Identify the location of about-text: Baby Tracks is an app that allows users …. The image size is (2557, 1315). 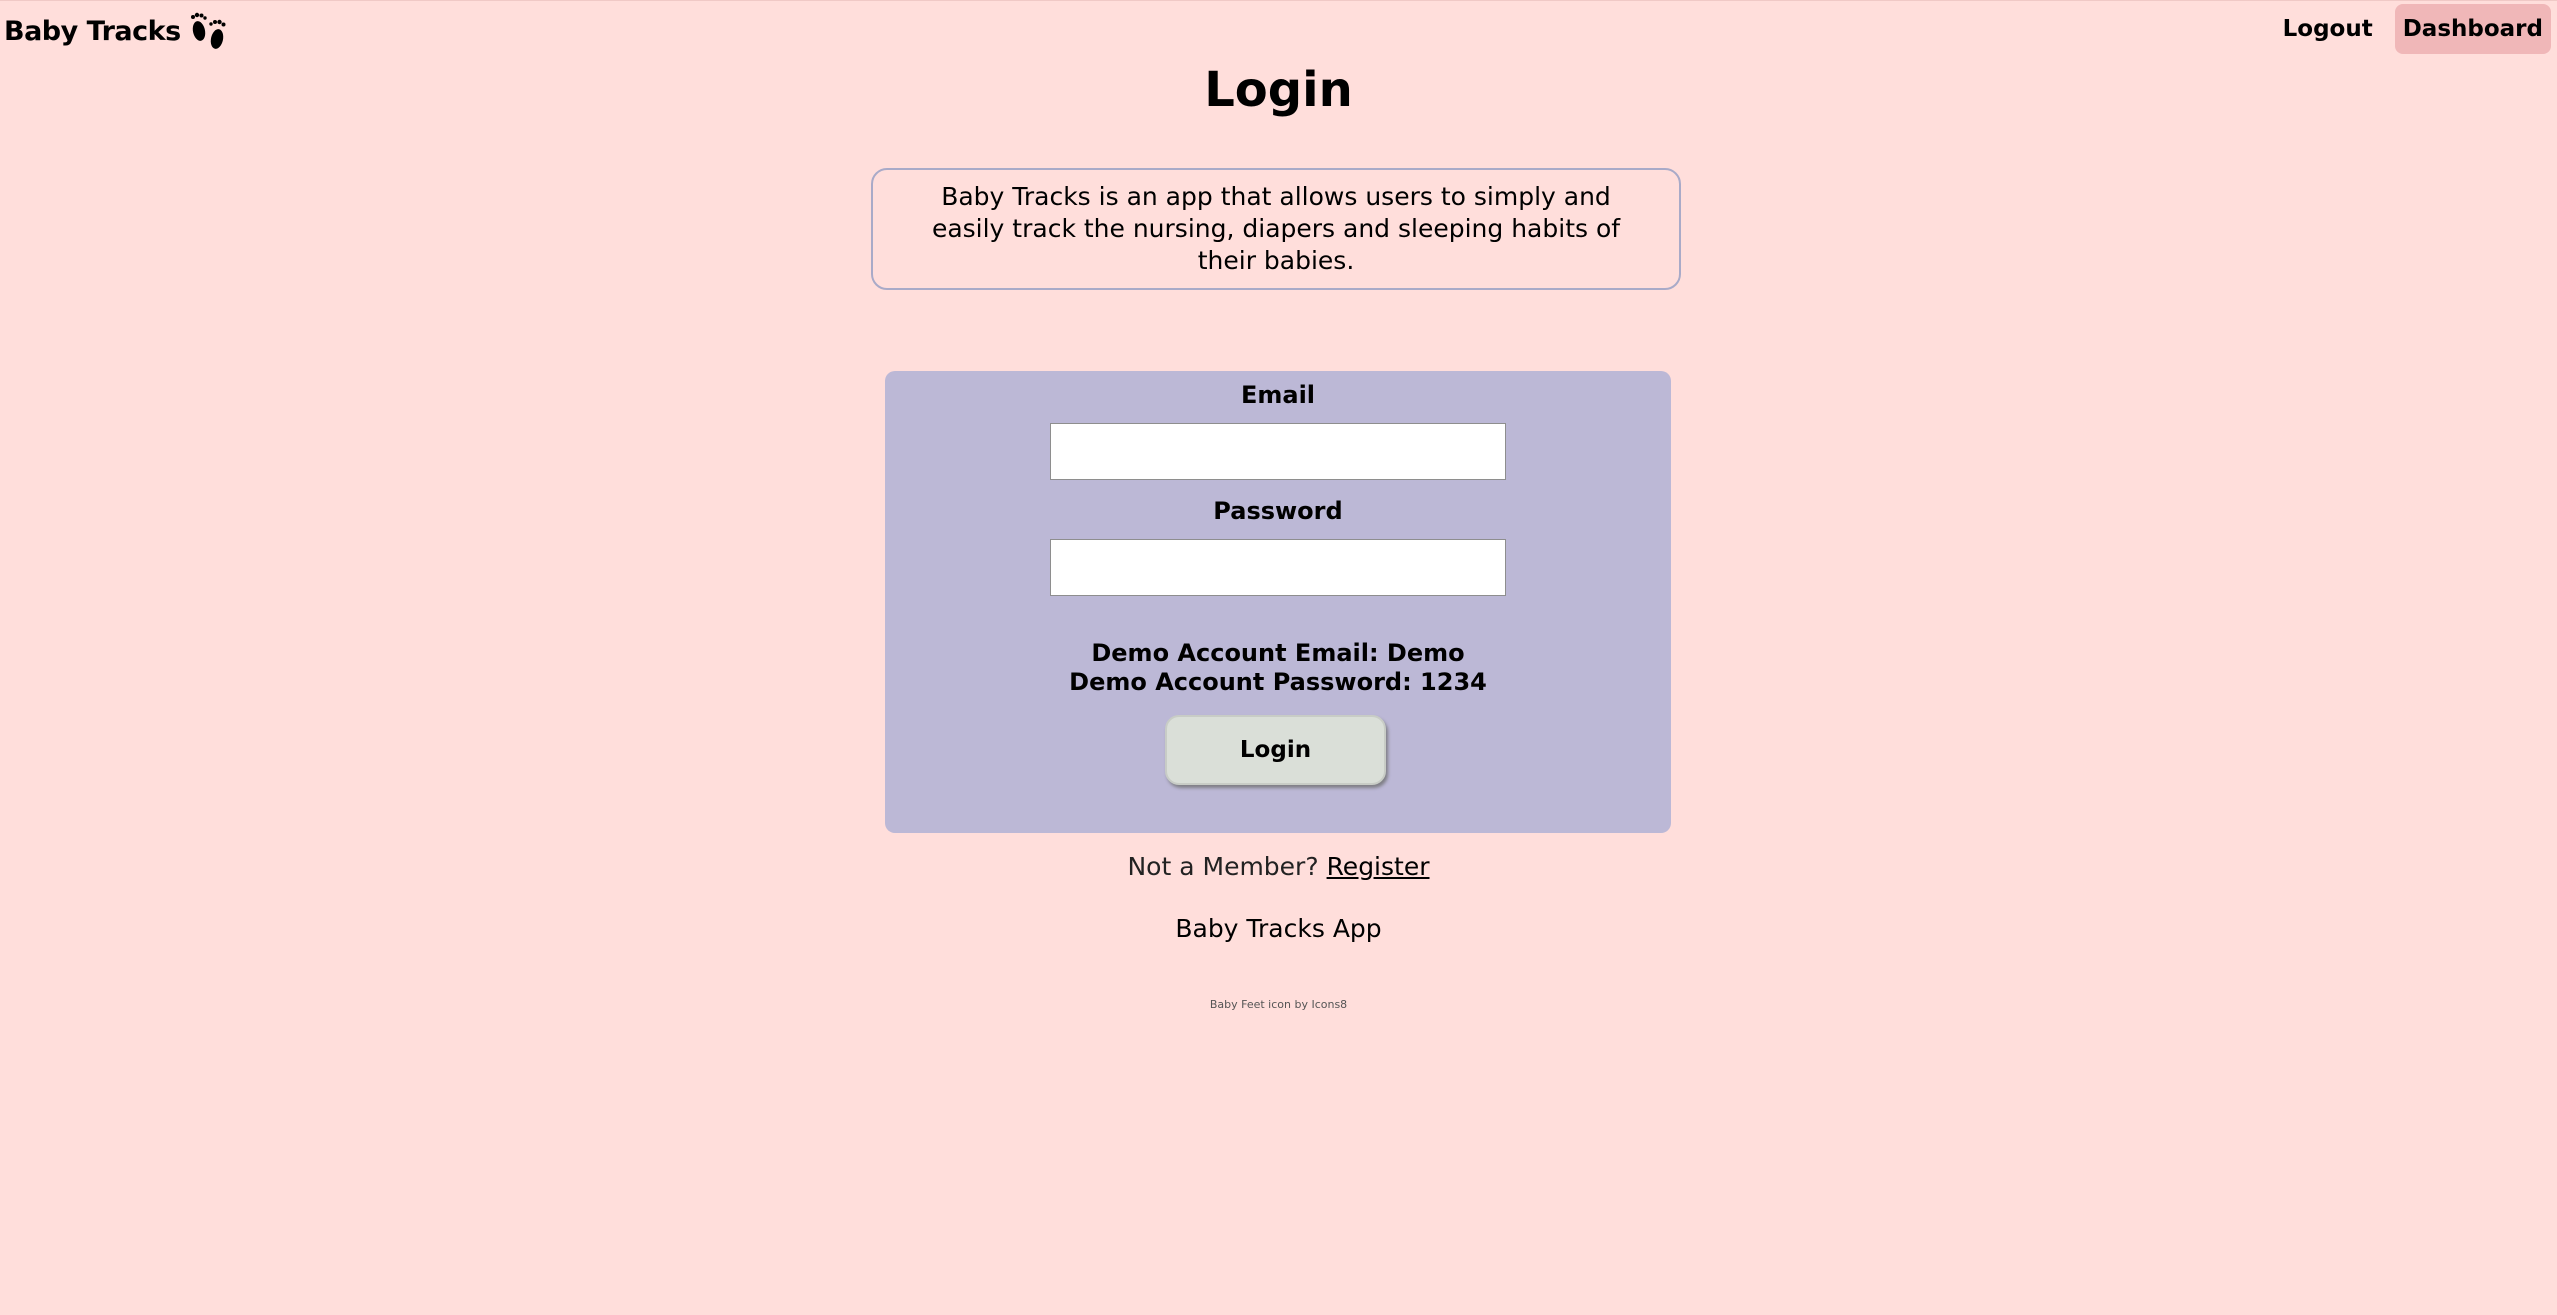
(1276, 228).